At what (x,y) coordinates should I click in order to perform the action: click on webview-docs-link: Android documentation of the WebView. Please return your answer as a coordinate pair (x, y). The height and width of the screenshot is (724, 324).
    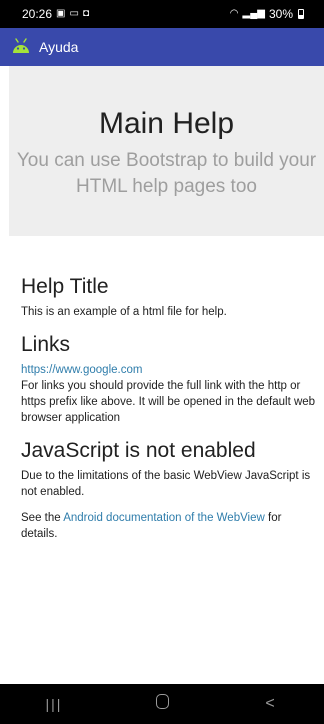
    Looking at the image, I should click on (164, 518).